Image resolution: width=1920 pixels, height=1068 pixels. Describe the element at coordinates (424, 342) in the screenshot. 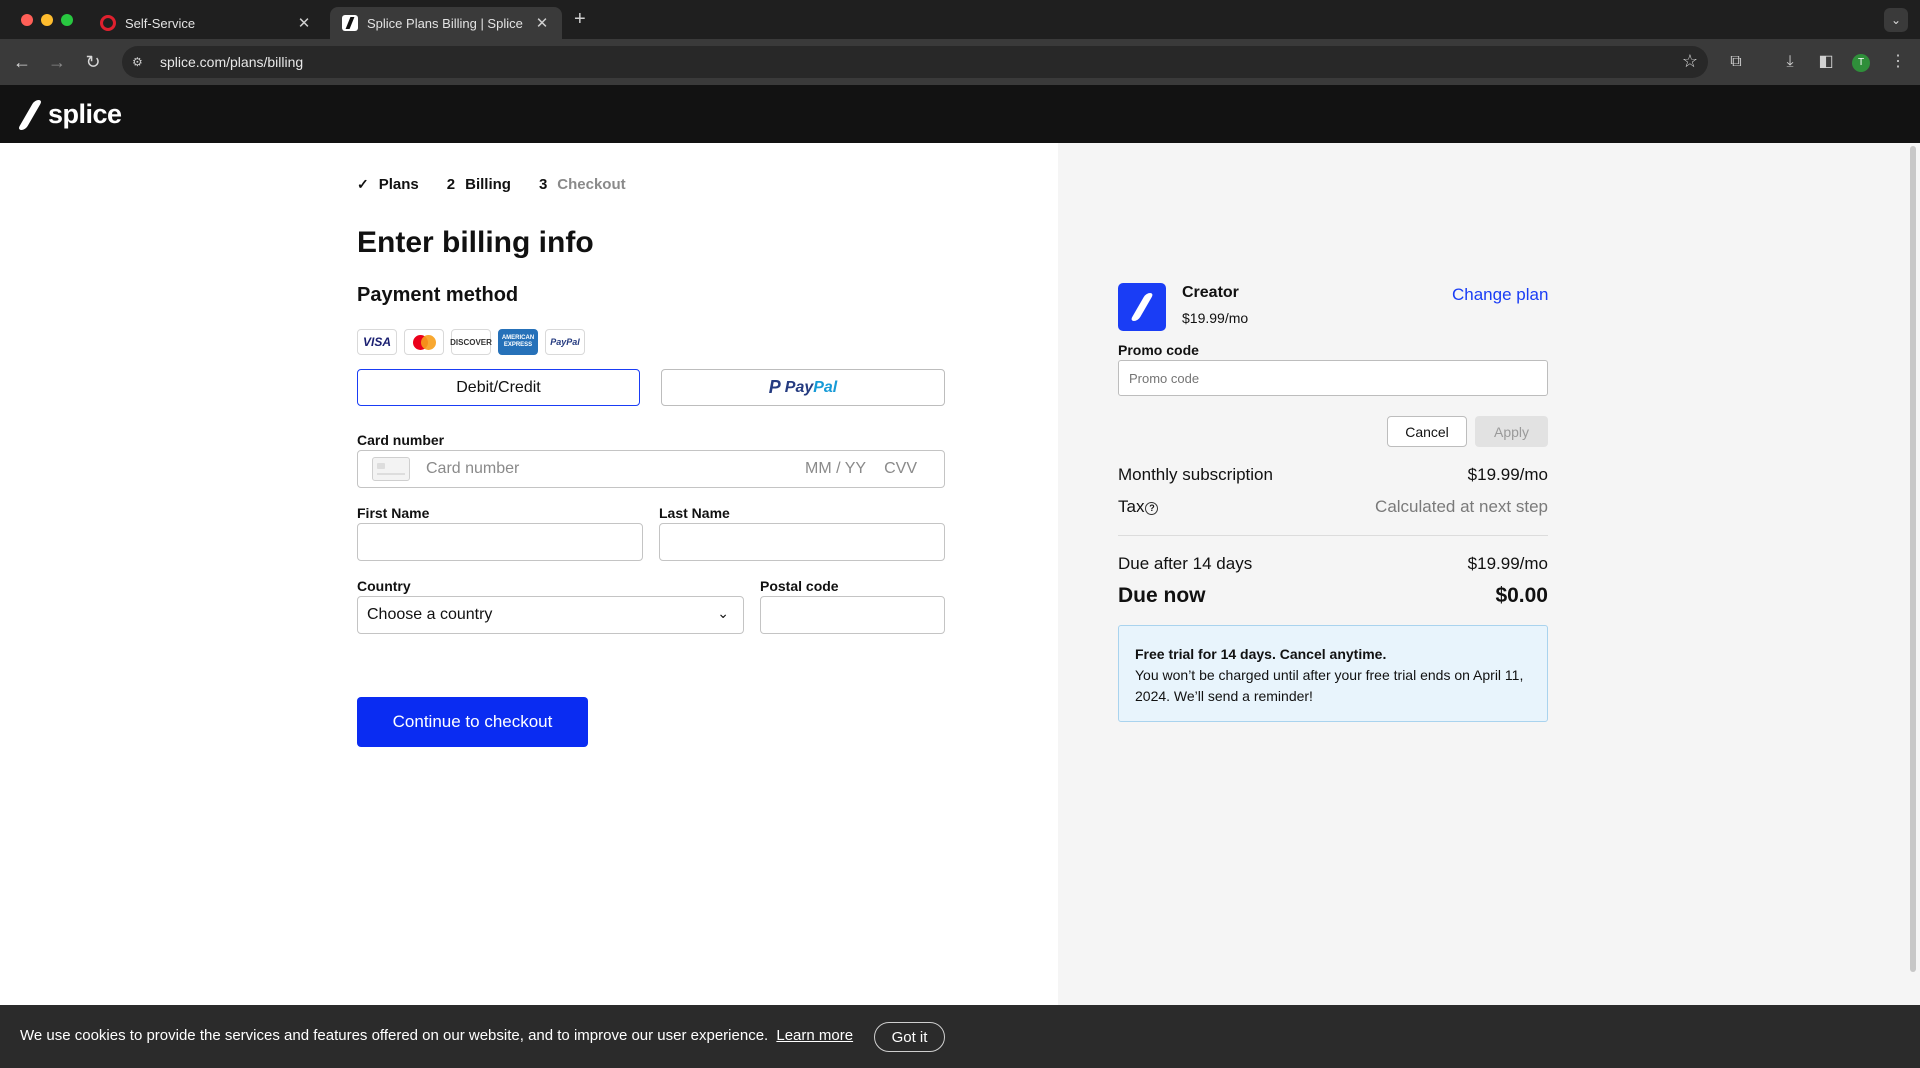

I see `mastercard-logo` at that location.